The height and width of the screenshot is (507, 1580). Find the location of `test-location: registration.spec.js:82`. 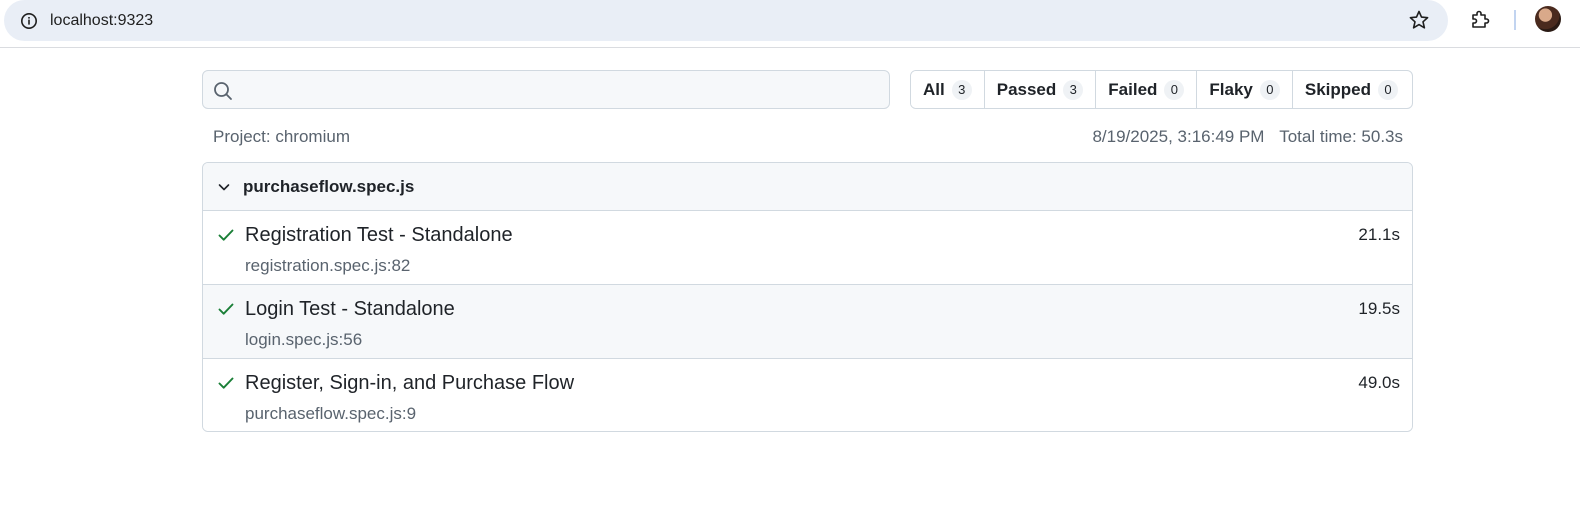

test-location: registration.spec.js:82 is located at coordinates (328, 265).